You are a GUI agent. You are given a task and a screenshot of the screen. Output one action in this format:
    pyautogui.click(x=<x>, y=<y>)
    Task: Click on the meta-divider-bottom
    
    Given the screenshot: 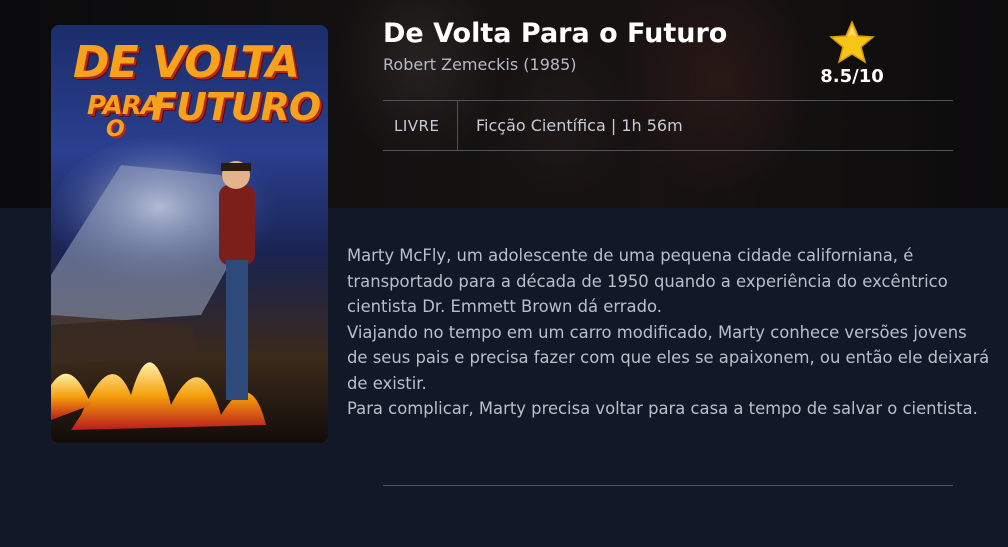 What is the action you would take?
    pyautogui.click(x=668, y=150)
    